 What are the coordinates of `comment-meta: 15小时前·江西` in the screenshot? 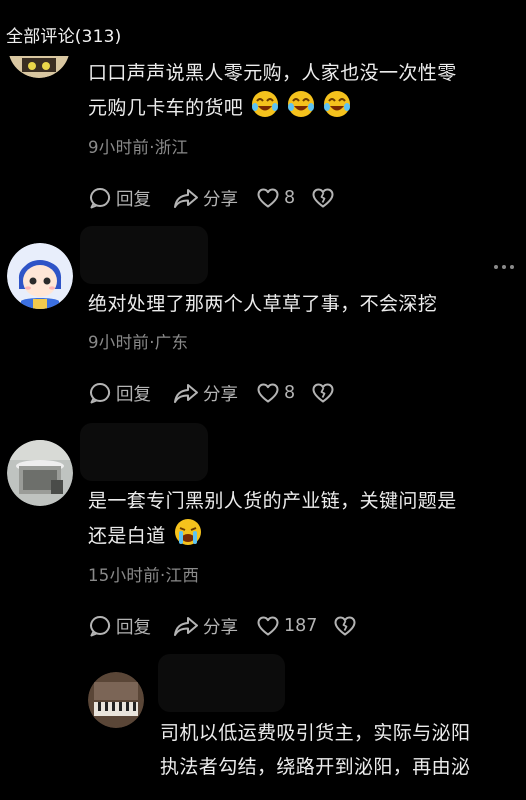 It's located at (144, 575).